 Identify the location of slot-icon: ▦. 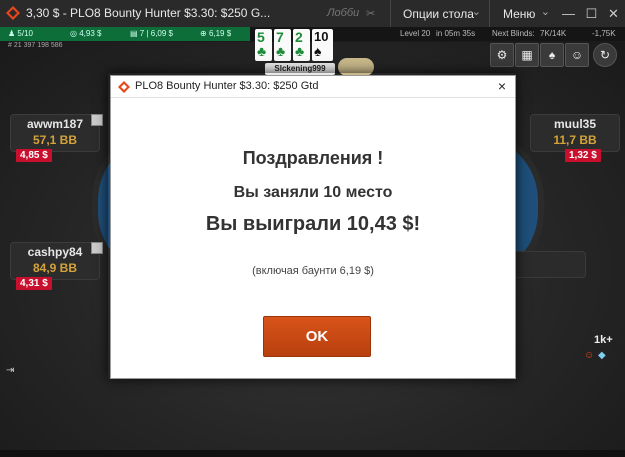
(527, 55).